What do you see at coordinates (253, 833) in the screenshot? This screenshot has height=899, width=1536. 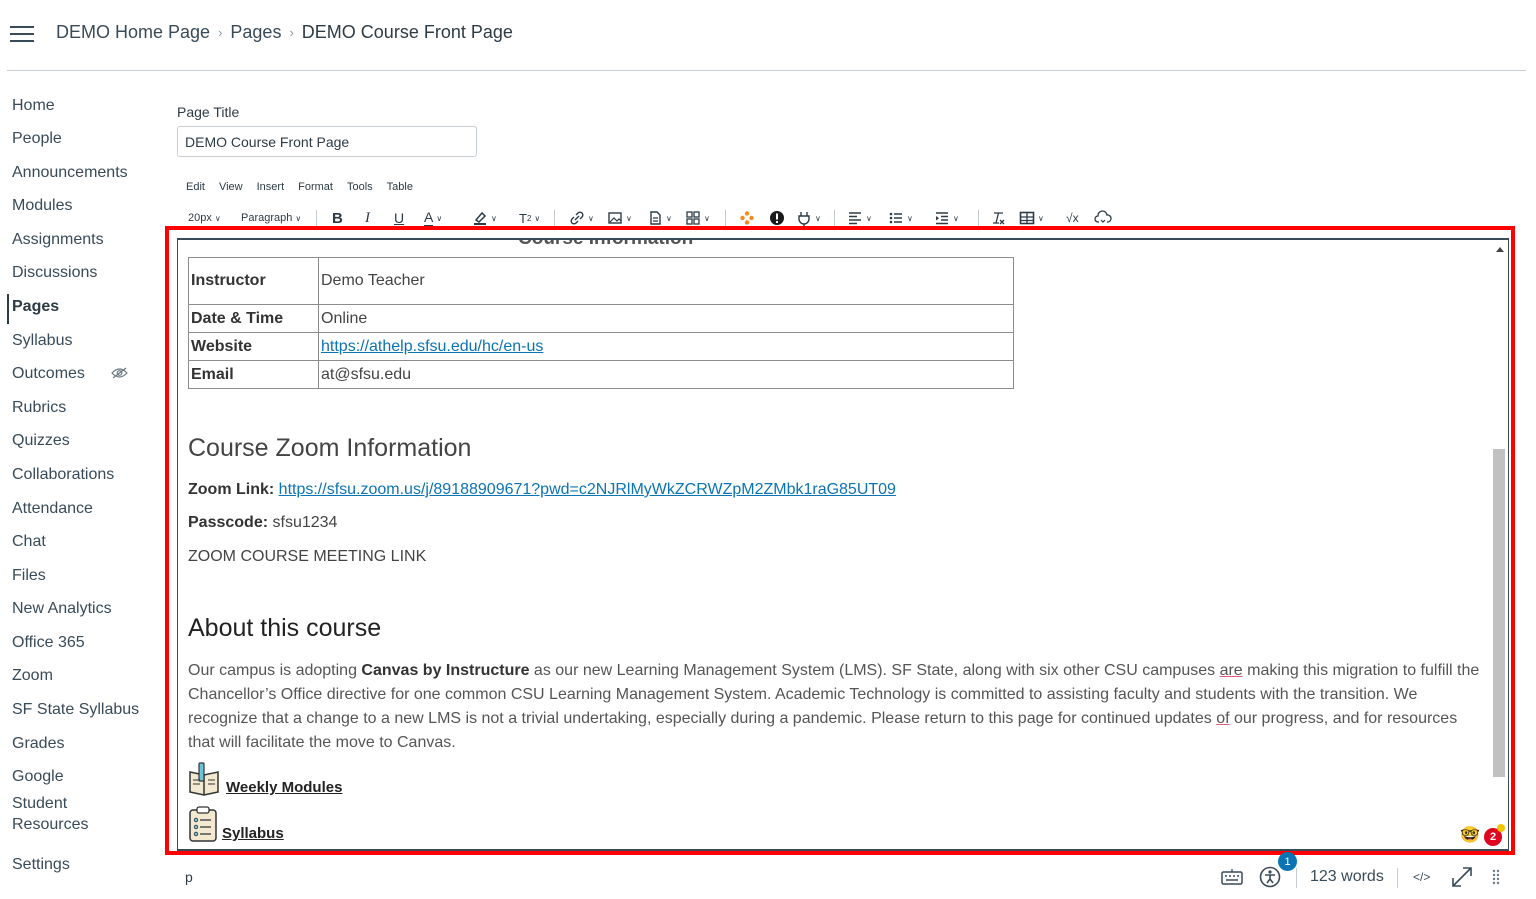 I see `syllabus-label: Syllabus` at bounding box center [253, 833].